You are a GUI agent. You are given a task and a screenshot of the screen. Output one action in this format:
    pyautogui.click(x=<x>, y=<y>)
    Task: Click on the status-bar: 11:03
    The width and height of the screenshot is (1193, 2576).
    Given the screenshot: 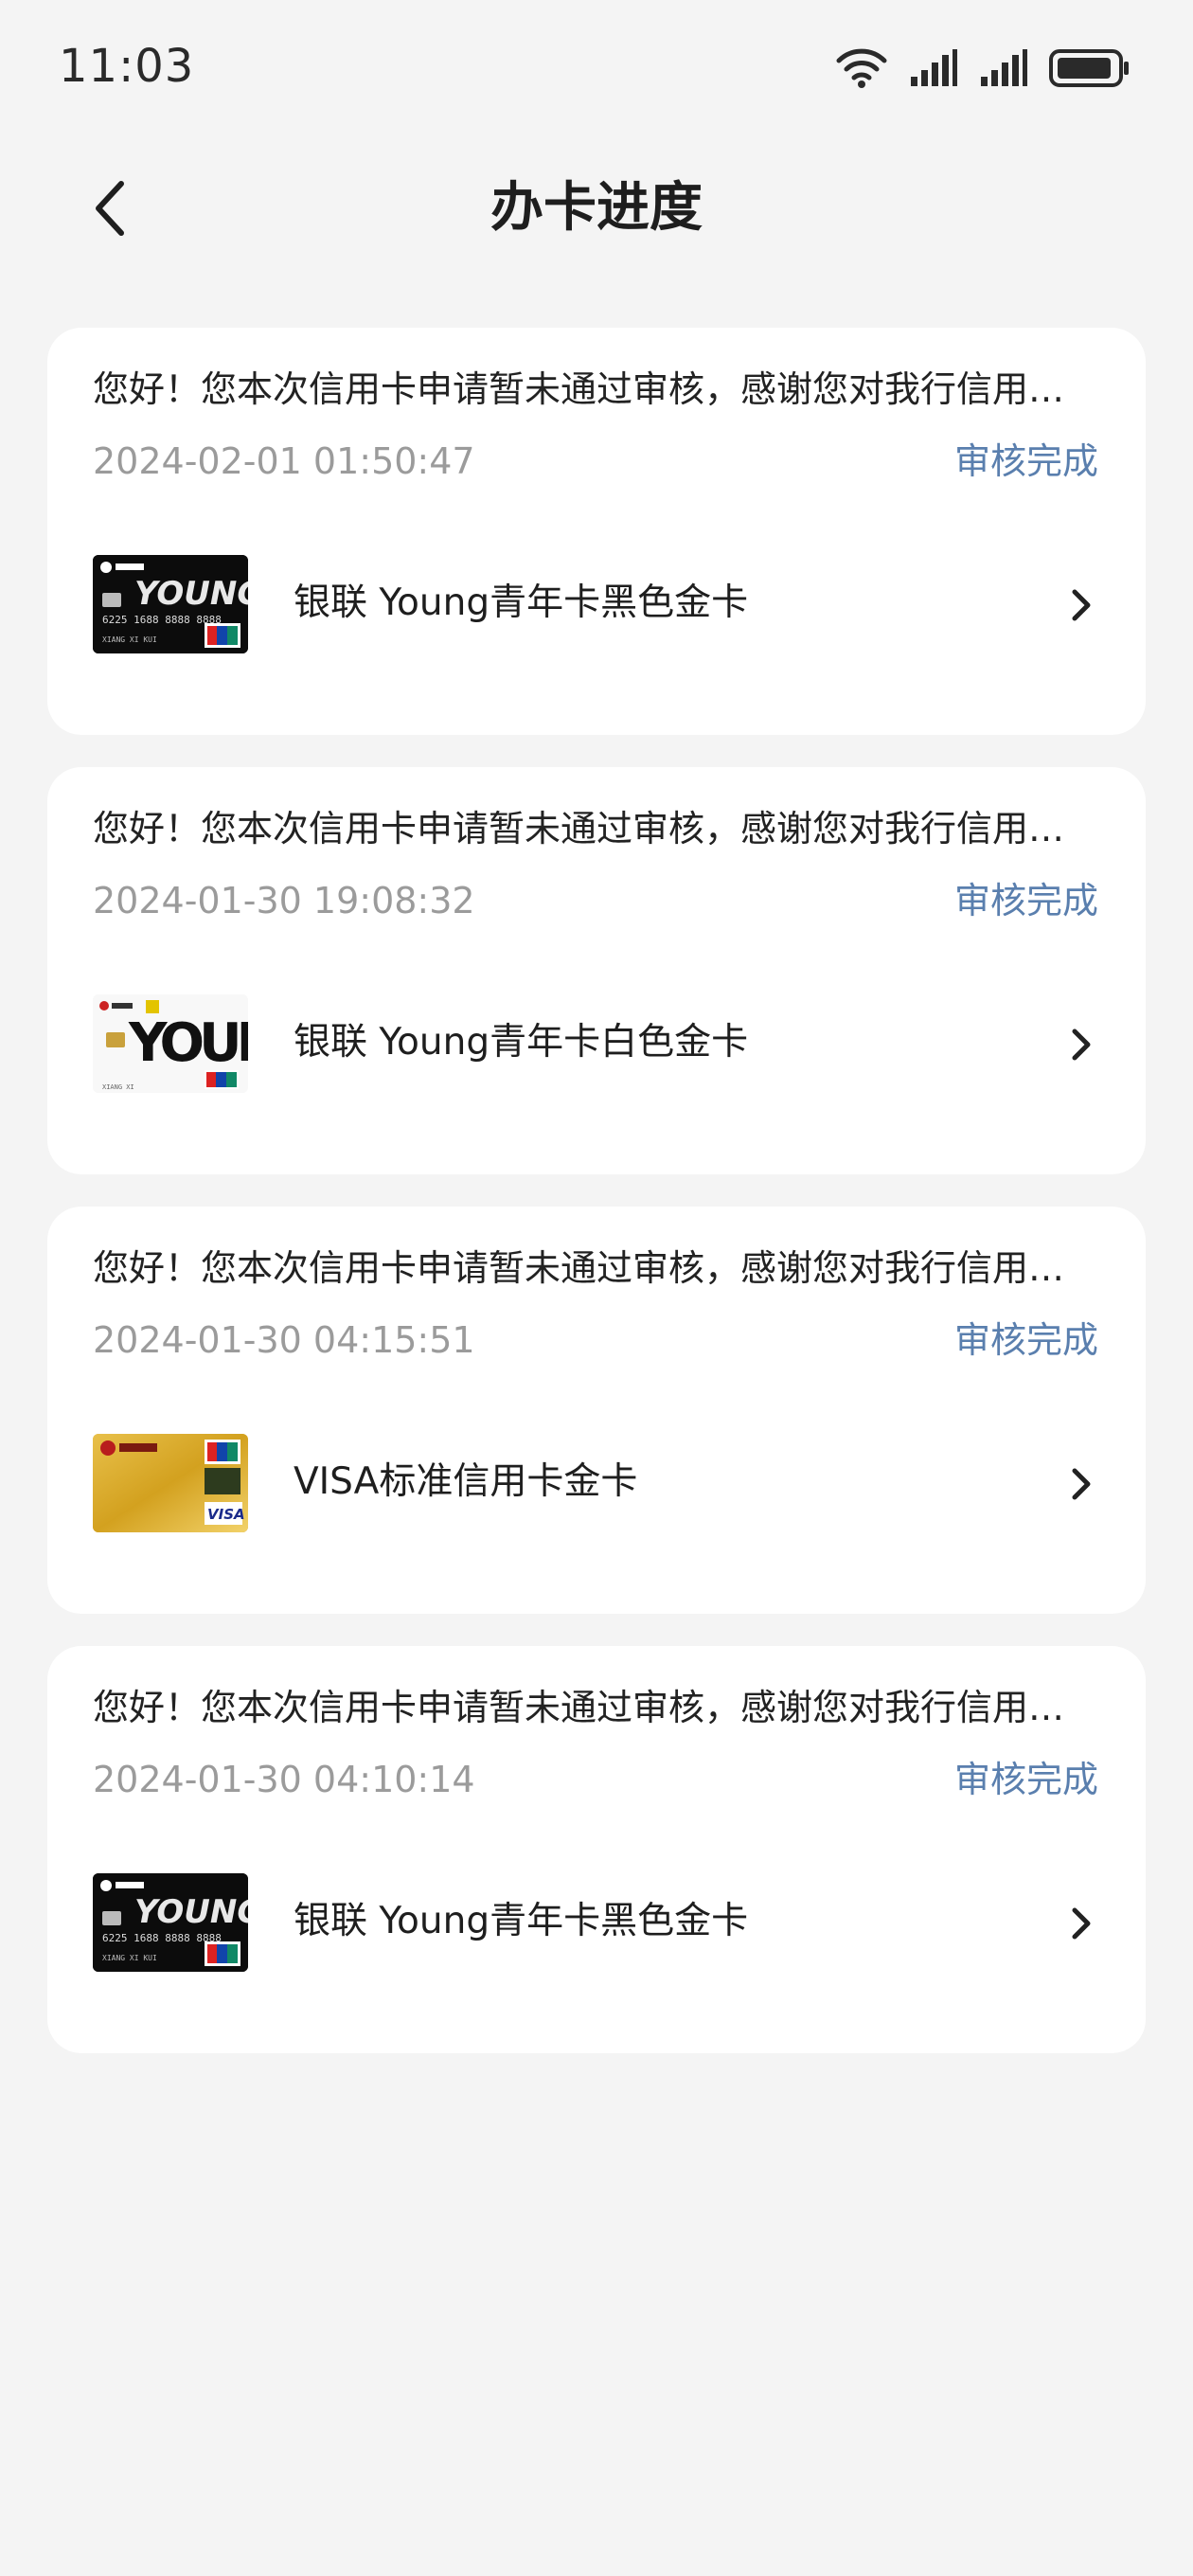 What is the action you would take?
    pyautogui.click(x=596, y=66)
    